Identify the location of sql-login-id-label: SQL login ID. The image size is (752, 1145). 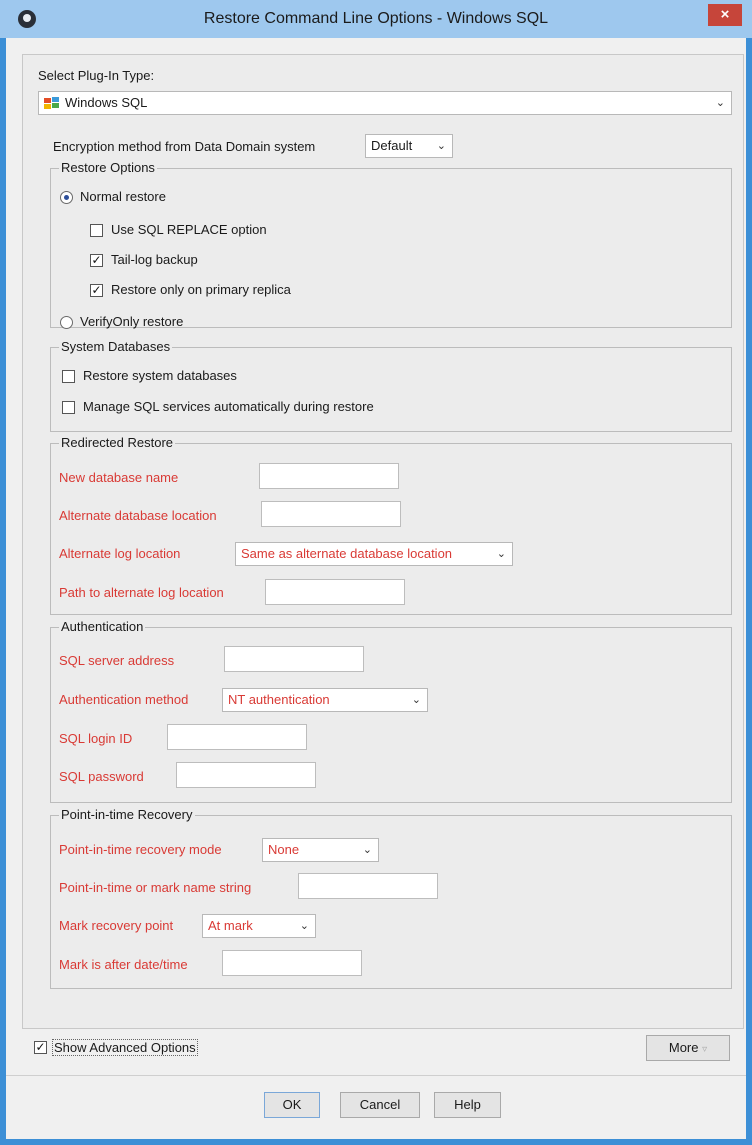
(96, 738).